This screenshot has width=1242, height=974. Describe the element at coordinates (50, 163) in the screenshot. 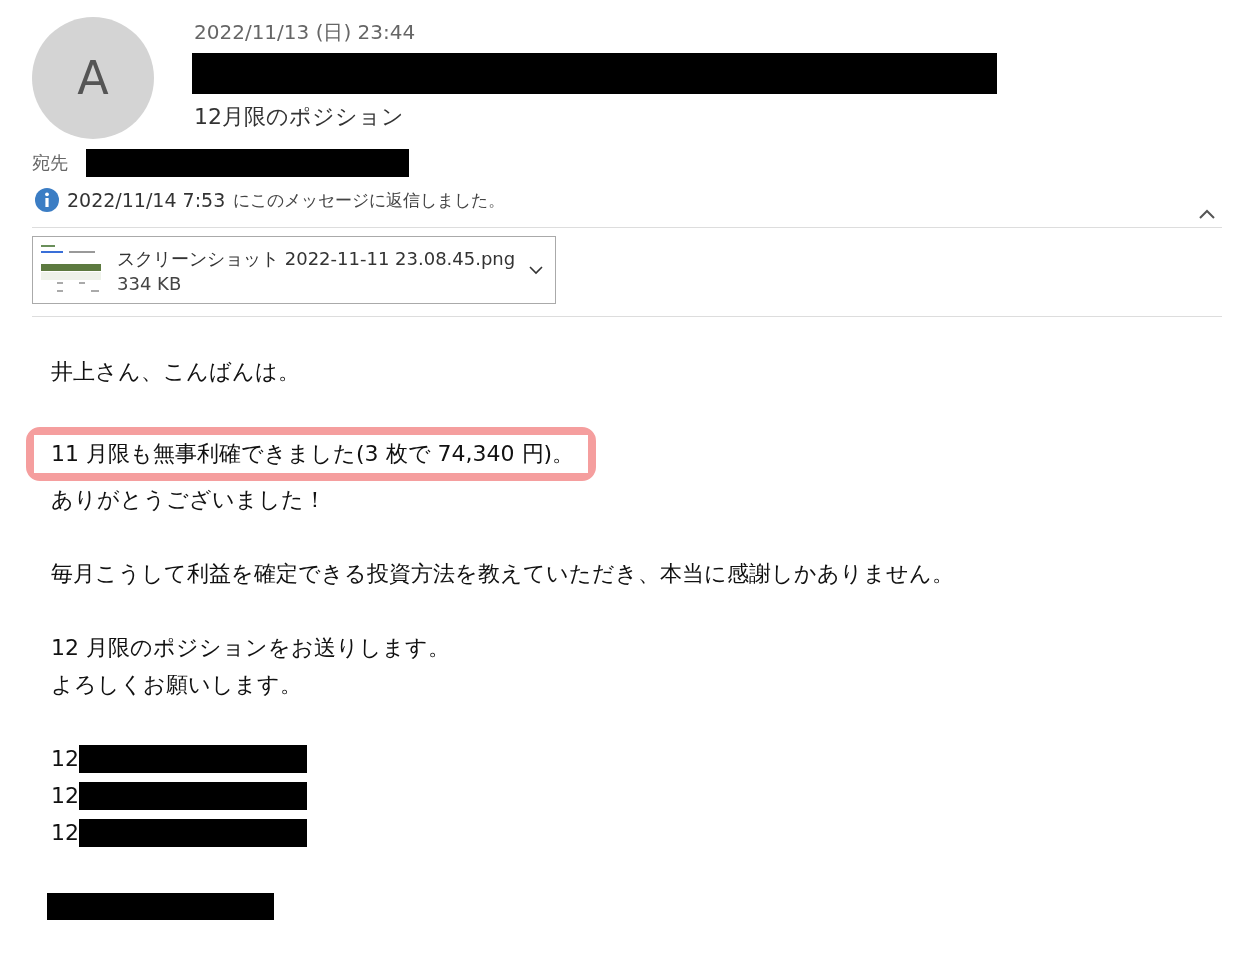

I see `to-label: 宛先` at that location.